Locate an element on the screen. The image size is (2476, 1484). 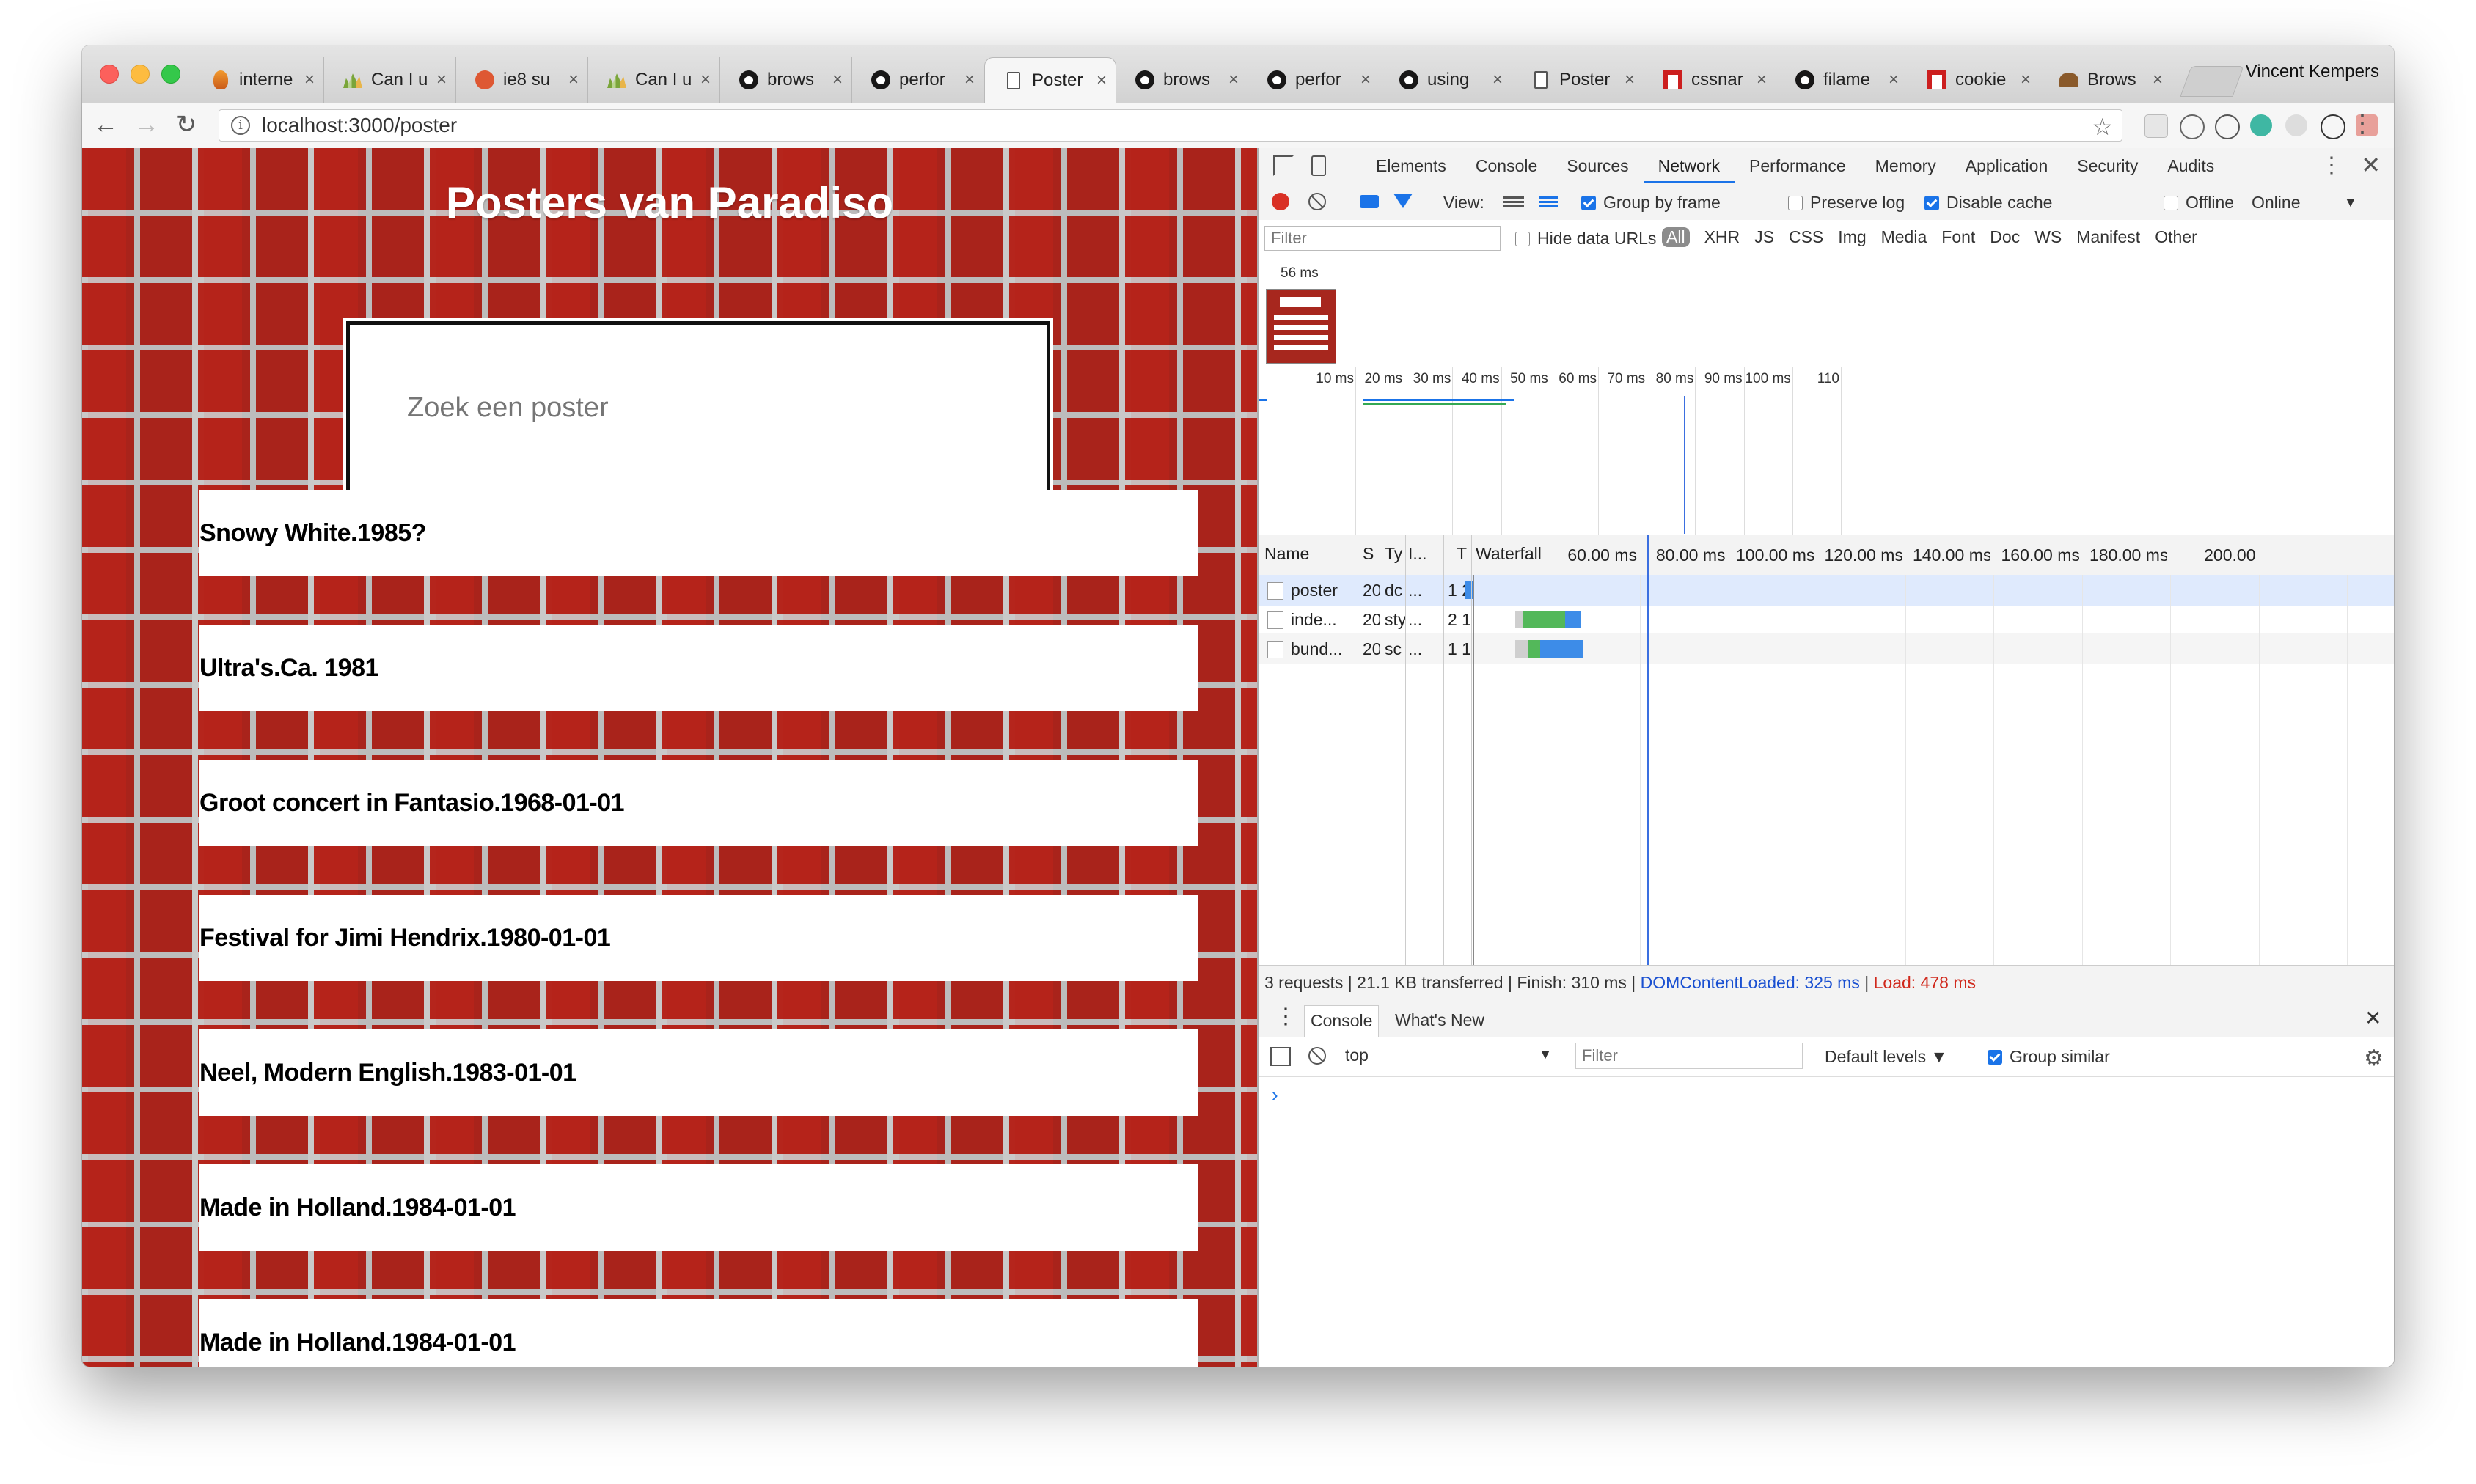
poster-list-item: Neel, Modern English.1983-01-01 is located at coordinates (698, 1072).